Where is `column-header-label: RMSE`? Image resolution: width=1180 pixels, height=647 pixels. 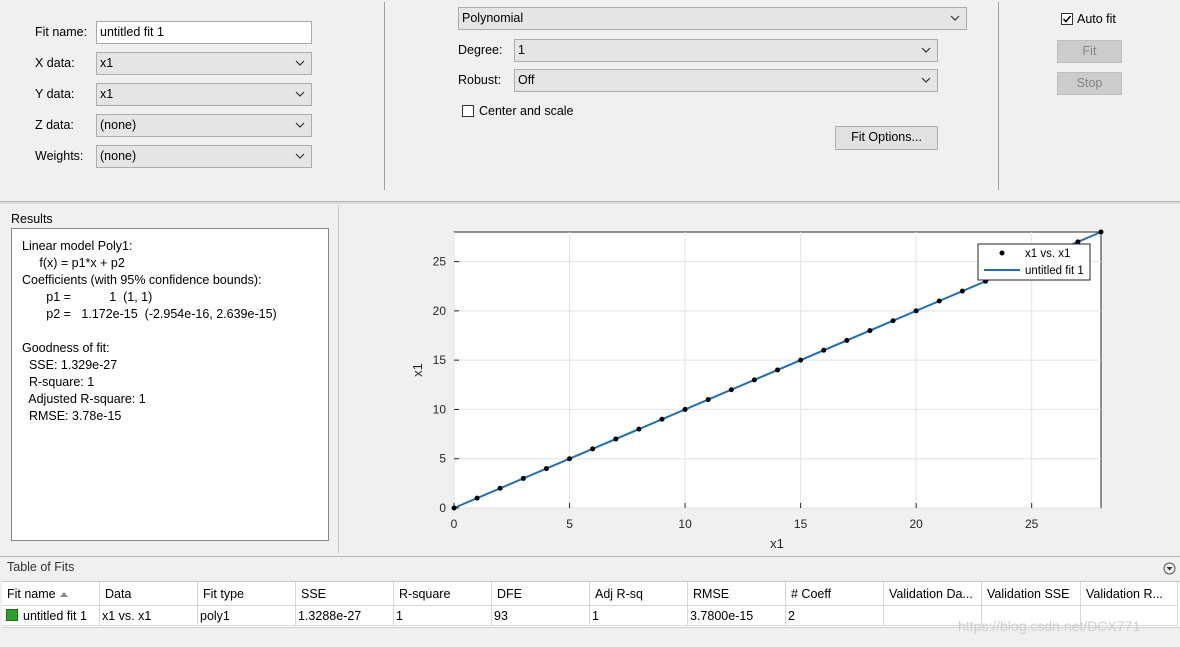 column-header-label: RMSE is located at coordinates (711, 594).